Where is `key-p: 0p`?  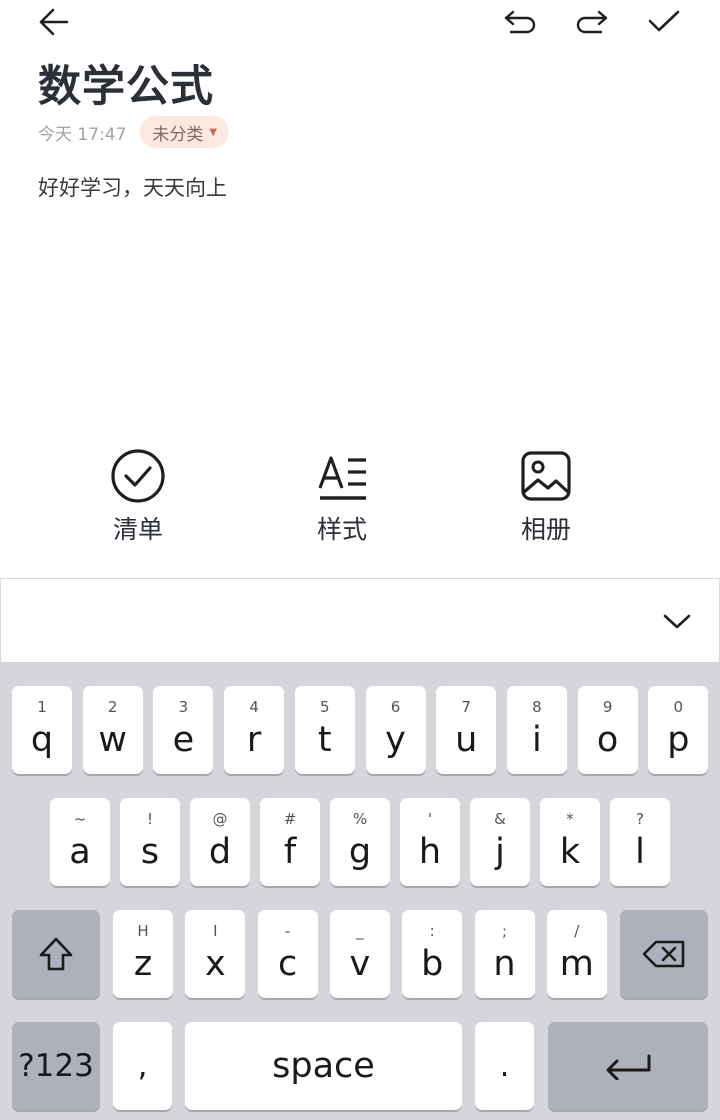
key-p: 0p is located at coordinates (678, 730).